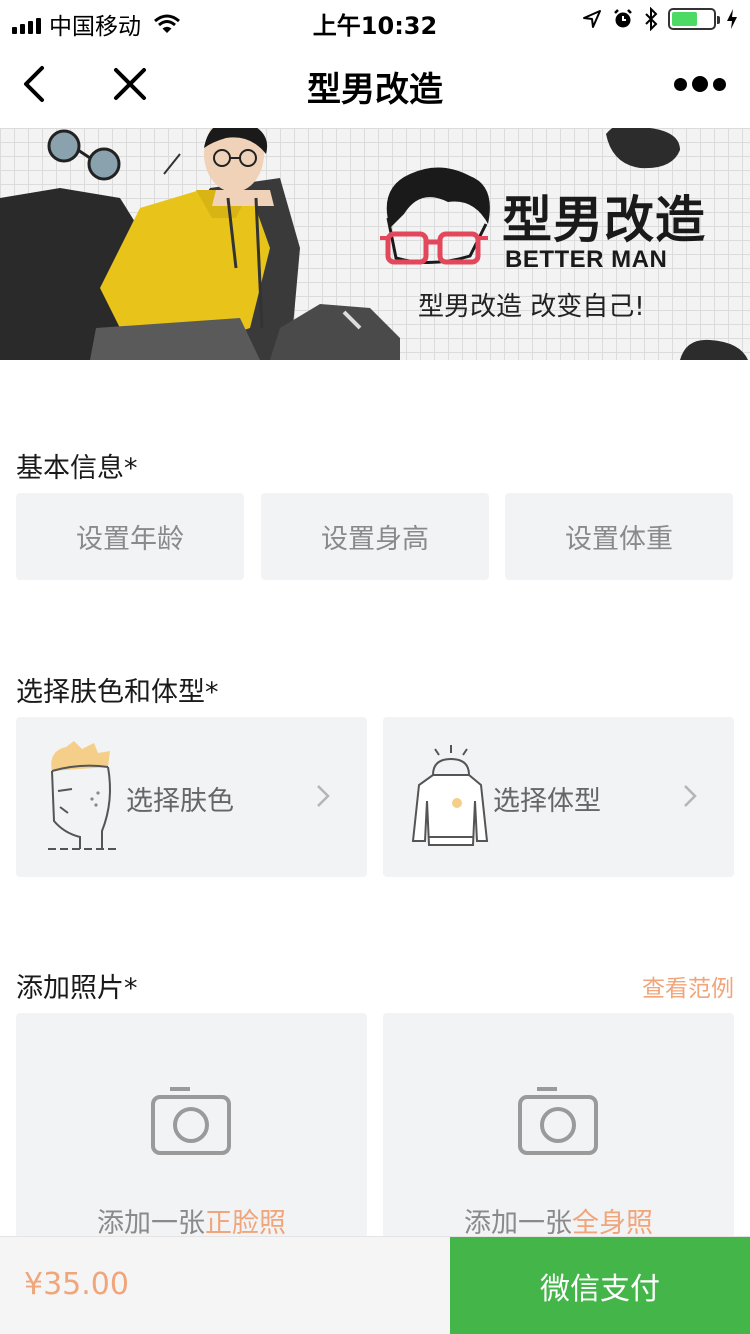 The image size is (750, 1334). Describe the element at coordinates (76, 1284) in the screenshot. I see `price-label: ¥35.00` at that location.